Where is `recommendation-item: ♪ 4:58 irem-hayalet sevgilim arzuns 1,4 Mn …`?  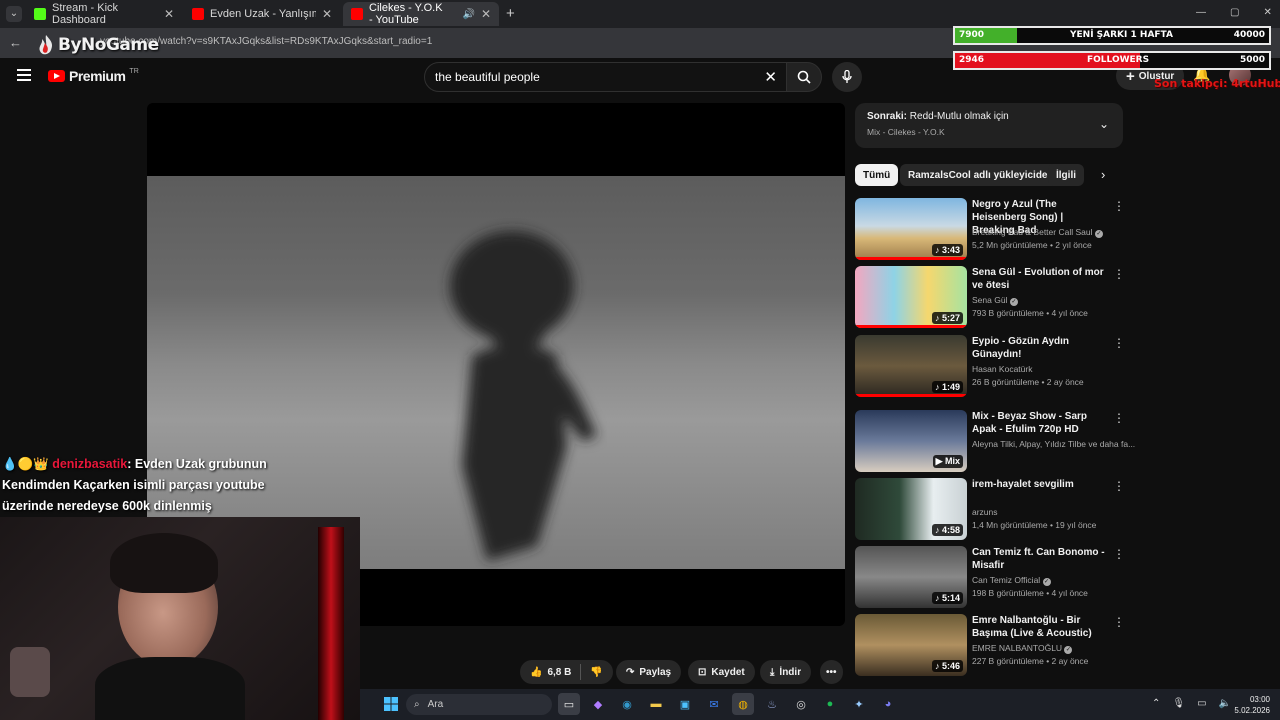 recommendation-item: ♪ 4:58 irem-hayalet sevgilim arzuns 1,4 Mn … is located at coordinates (990, 509).